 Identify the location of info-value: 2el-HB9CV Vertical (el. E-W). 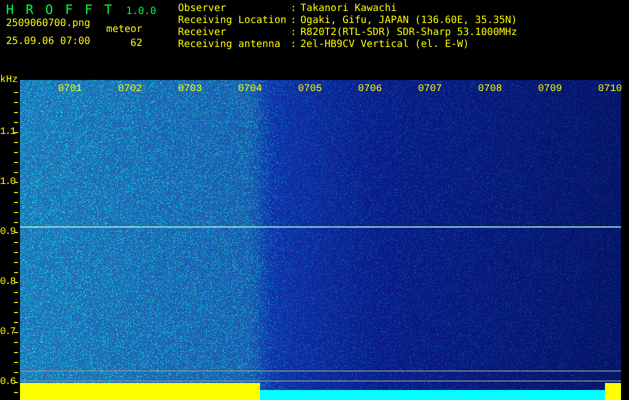
(385, 45).